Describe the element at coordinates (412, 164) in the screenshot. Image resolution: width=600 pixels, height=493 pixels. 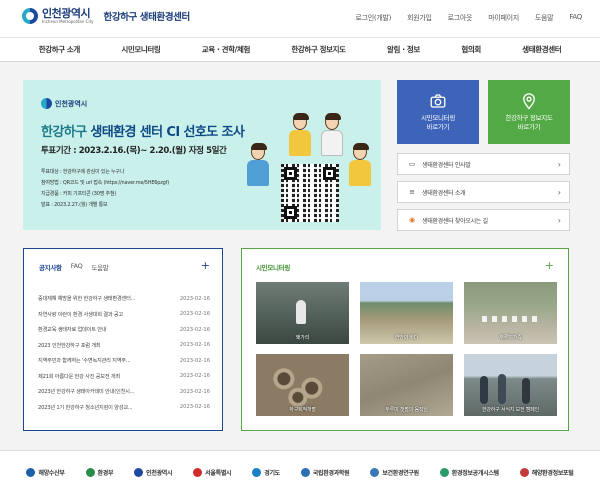
I see `document-icon: ▭` at that location.